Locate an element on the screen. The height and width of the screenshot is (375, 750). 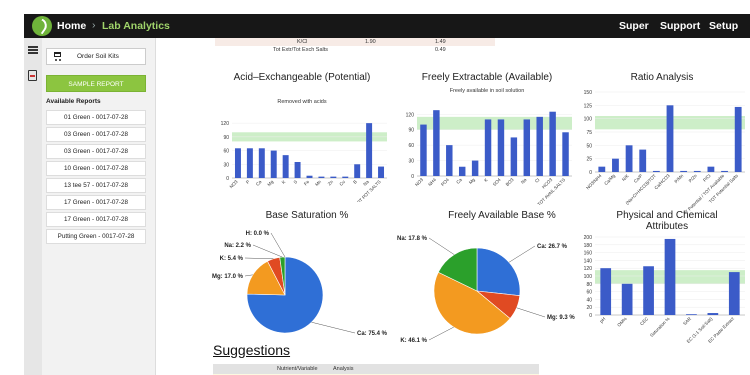
x-tick-label: Ca/HCO3 is located at coordinates (662, 182).